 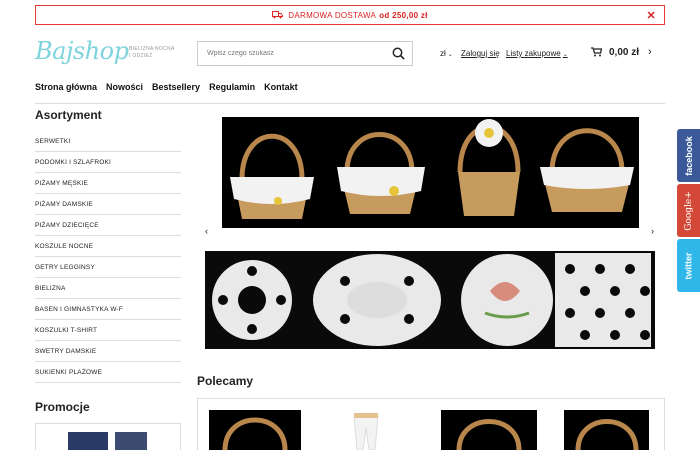 I want to click on currency-label: zł, so click(x=443, y=53).